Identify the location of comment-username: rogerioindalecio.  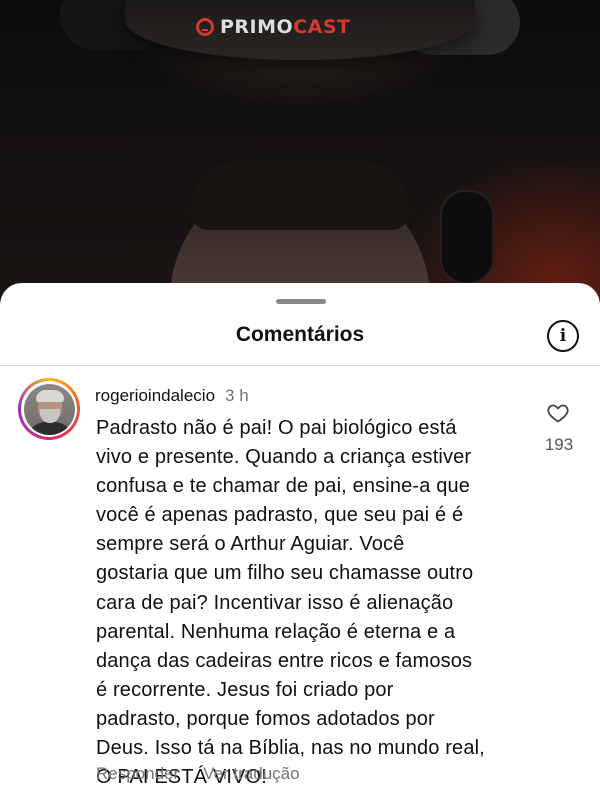
(155, 396).